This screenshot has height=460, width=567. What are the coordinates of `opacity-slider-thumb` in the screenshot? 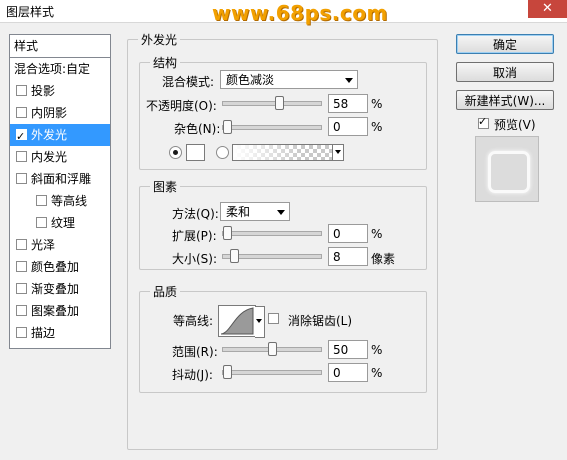 It's located at (279, 103).